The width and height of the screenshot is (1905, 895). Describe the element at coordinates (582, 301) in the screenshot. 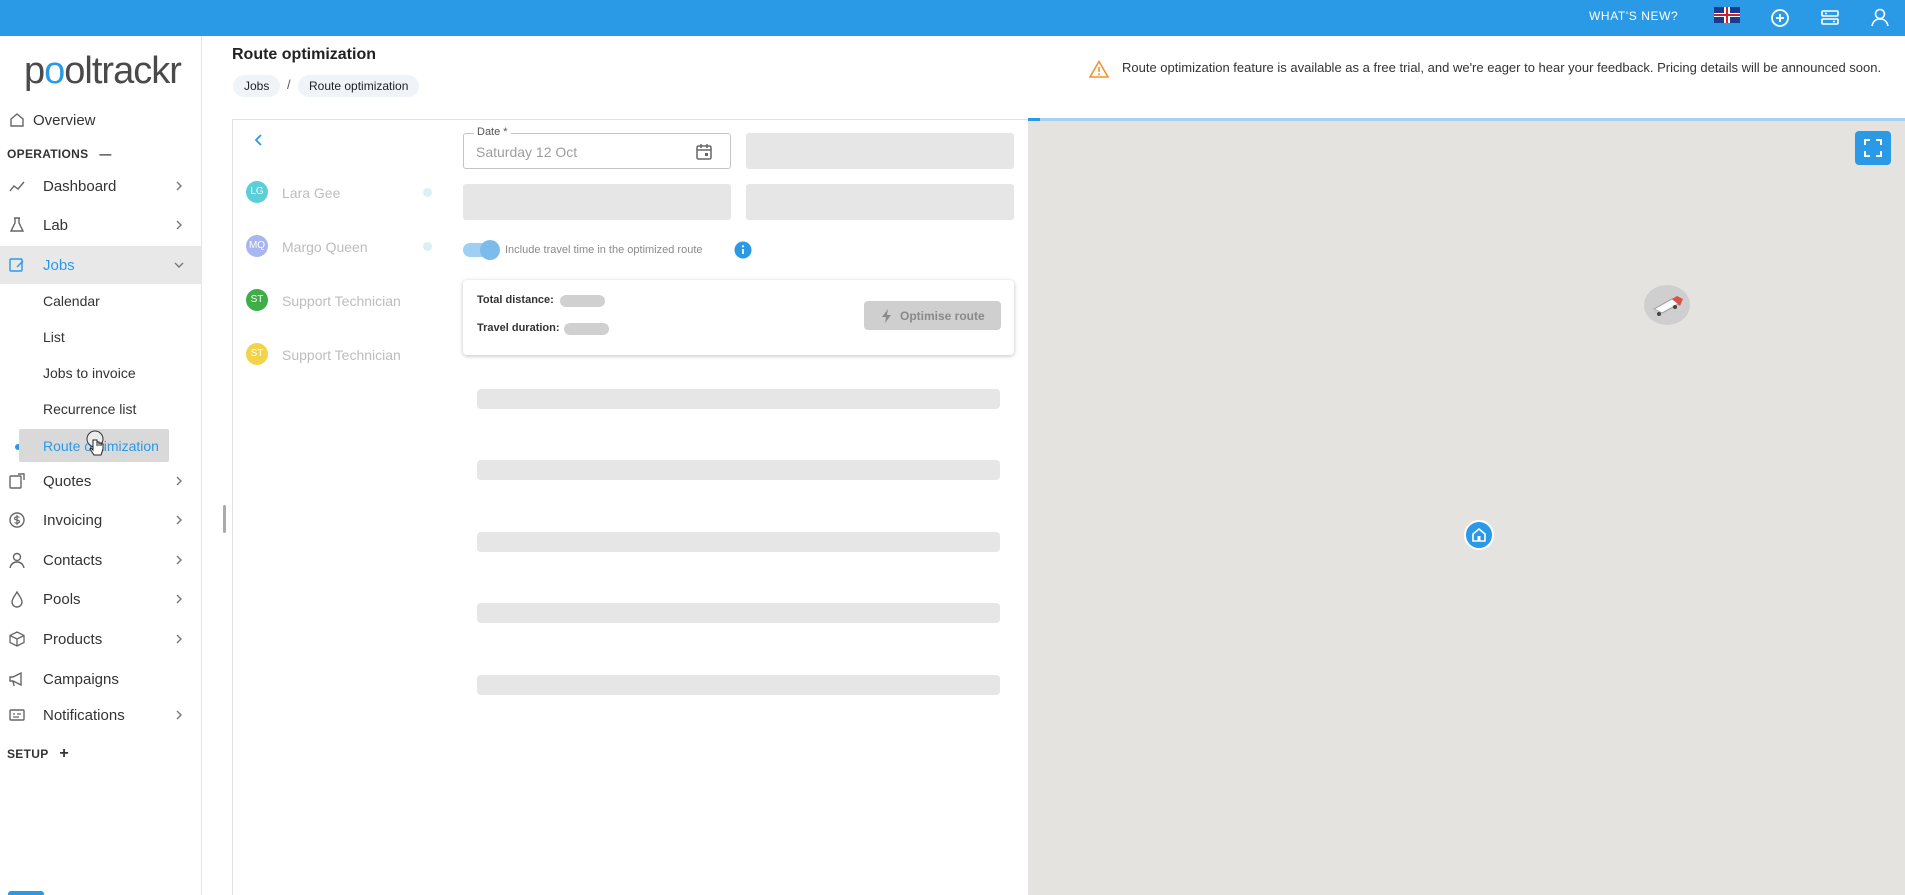

I see `distance-loading` at that location.